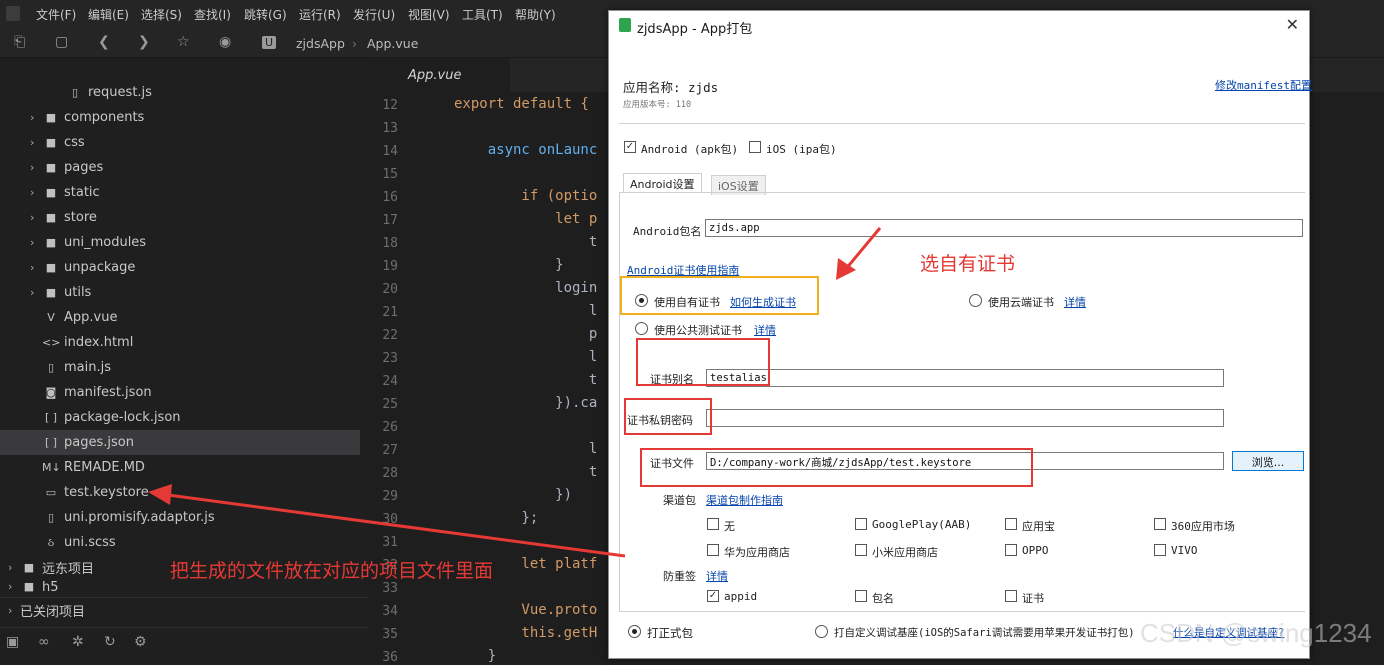 This screenshot has width=1384, height=665. What do you see at coordinates (801, 149) in the screenshot?
I see `ios-label: iOS (ipa包)` at bounding box center [801, 149].